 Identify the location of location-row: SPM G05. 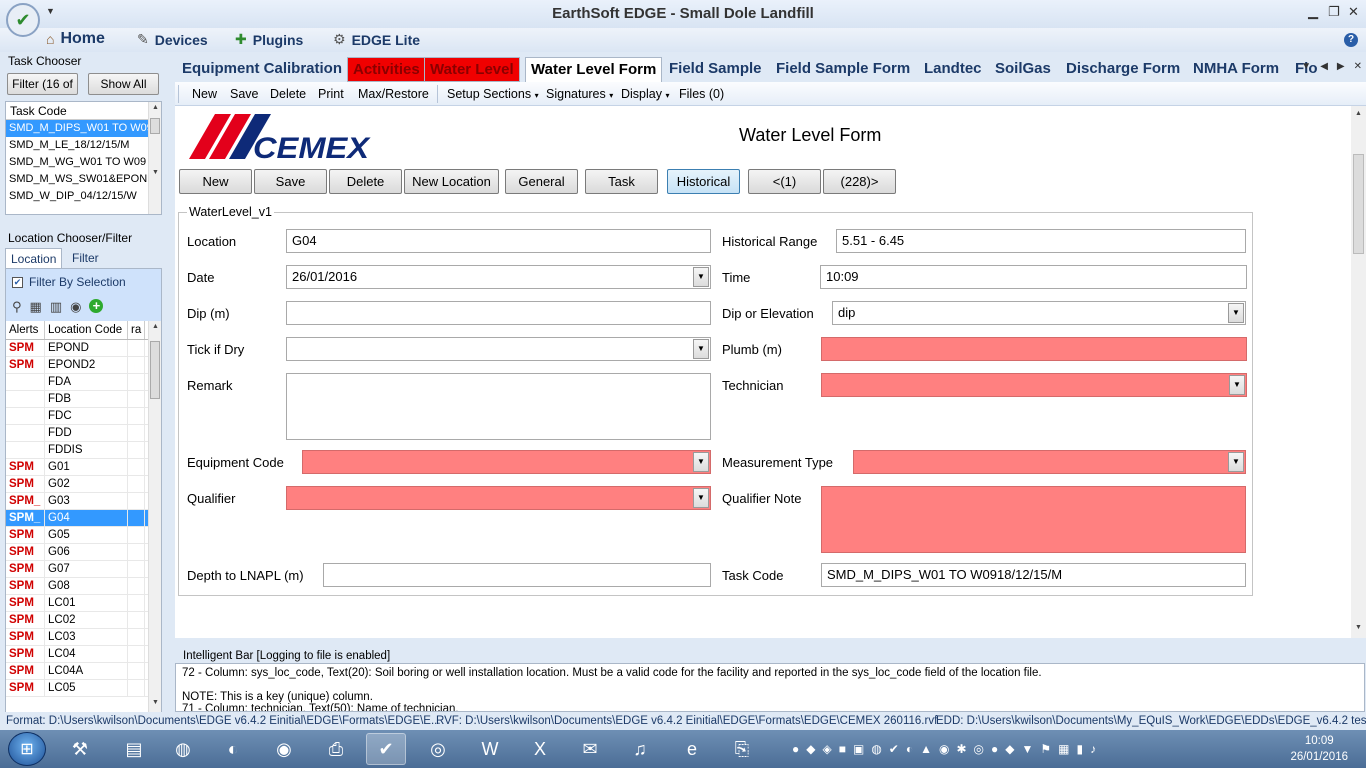
(83, 535).